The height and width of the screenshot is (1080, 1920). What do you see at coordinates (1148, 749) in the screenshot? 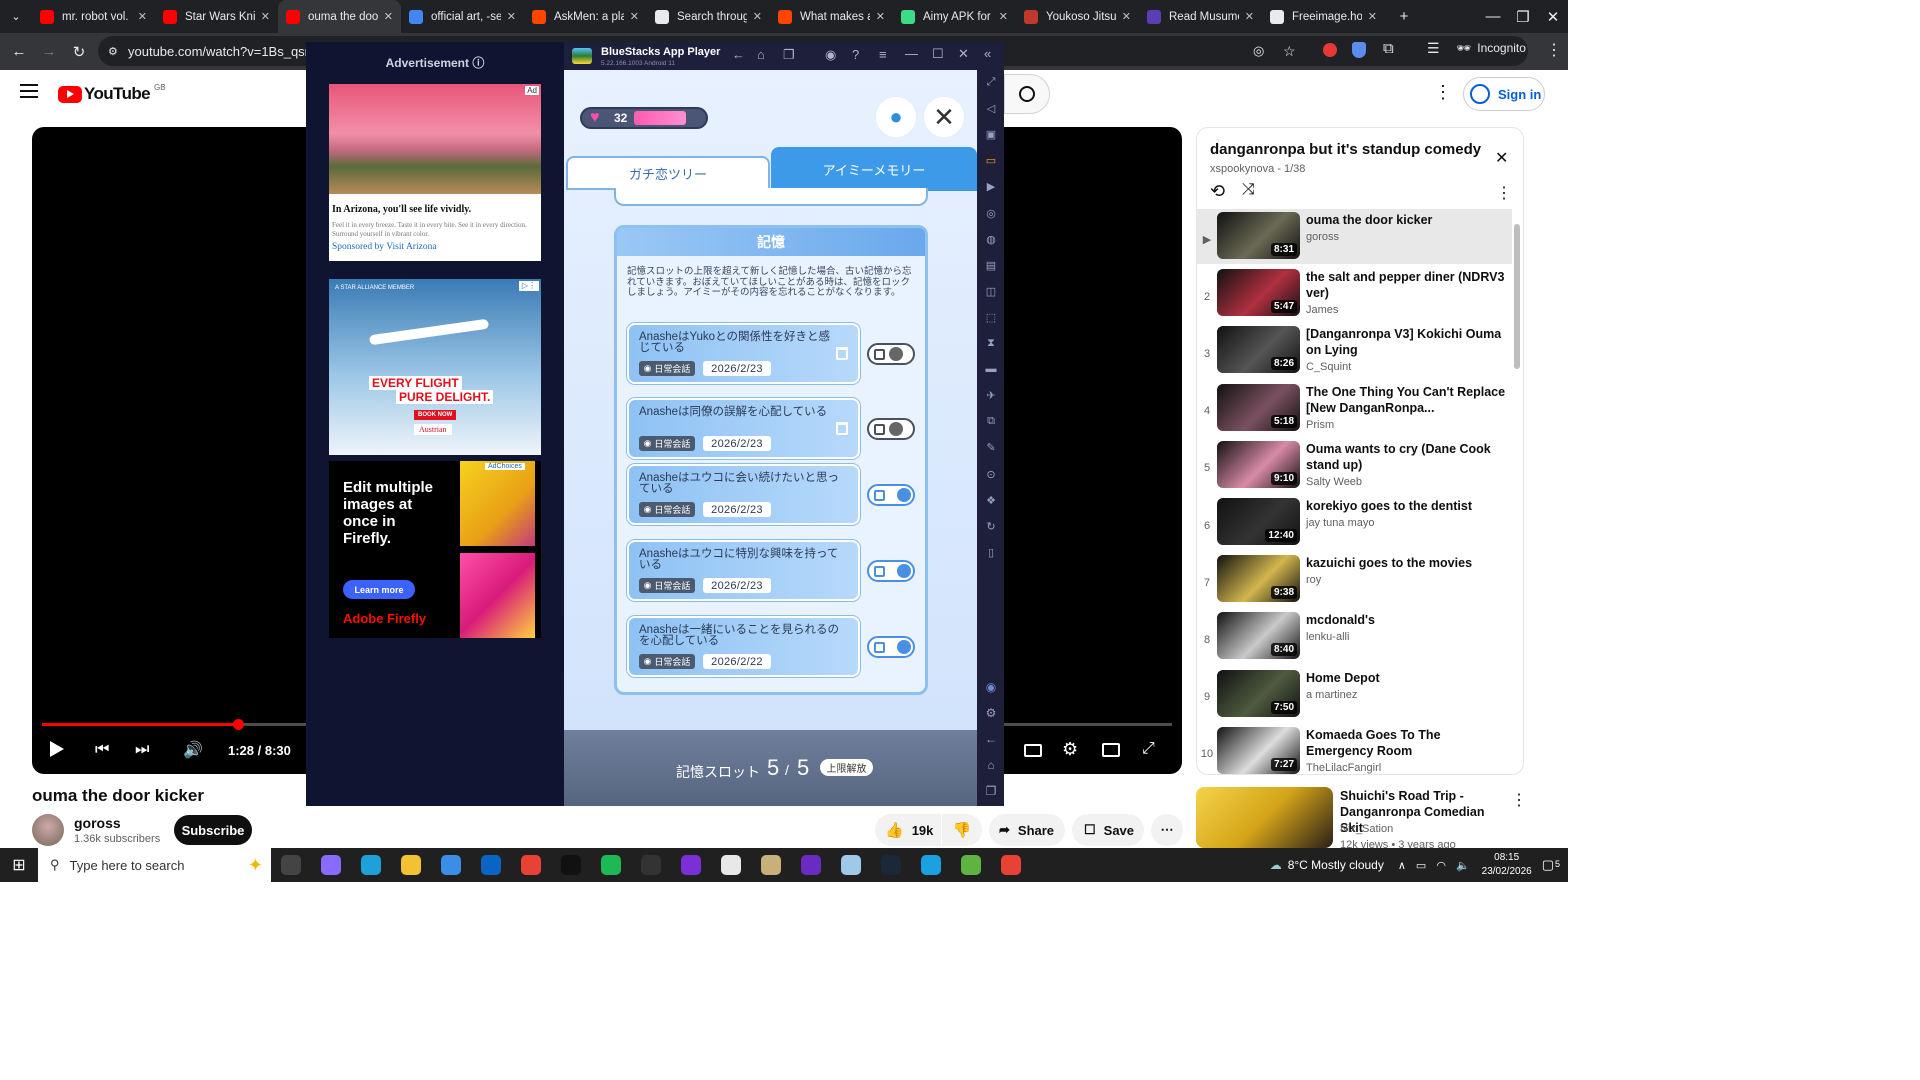
I see `fullscreen-icon: ⤢` at bounding box center [1148, 749].